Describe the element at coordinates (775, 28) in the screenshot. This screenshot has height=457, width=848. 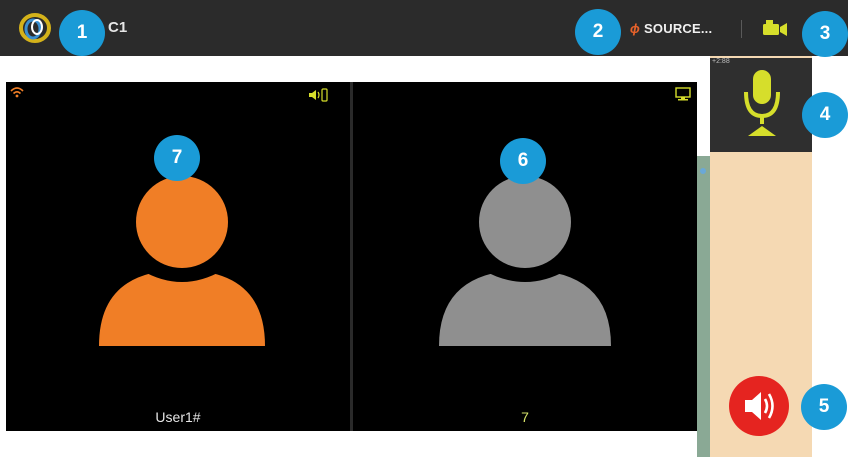
I see `camera-icon` at that location.